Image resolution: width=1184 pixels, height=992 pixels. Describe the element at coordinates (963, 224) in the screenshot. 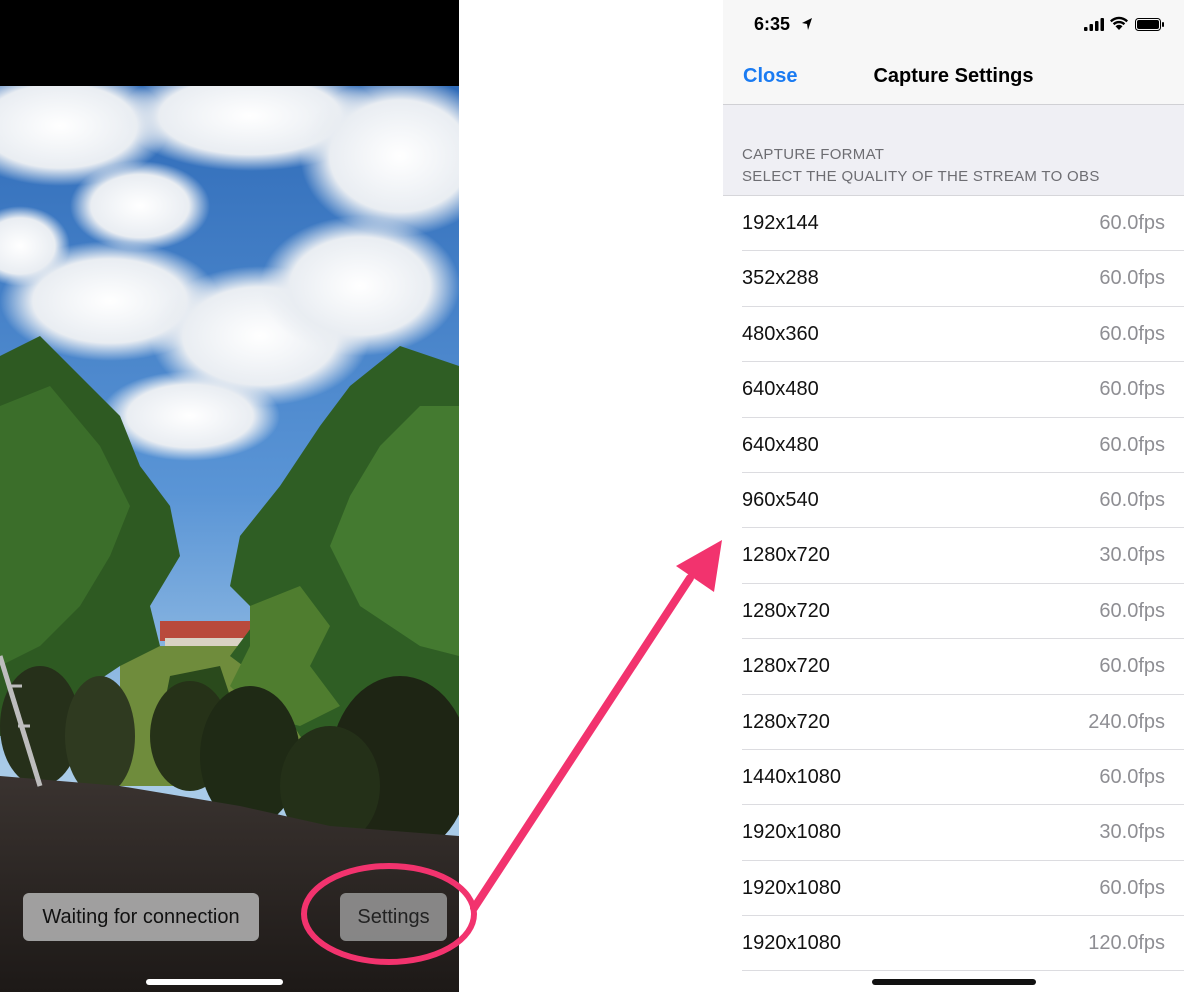

I see `capture-format-row: 192x144 60.0fps` at that location.